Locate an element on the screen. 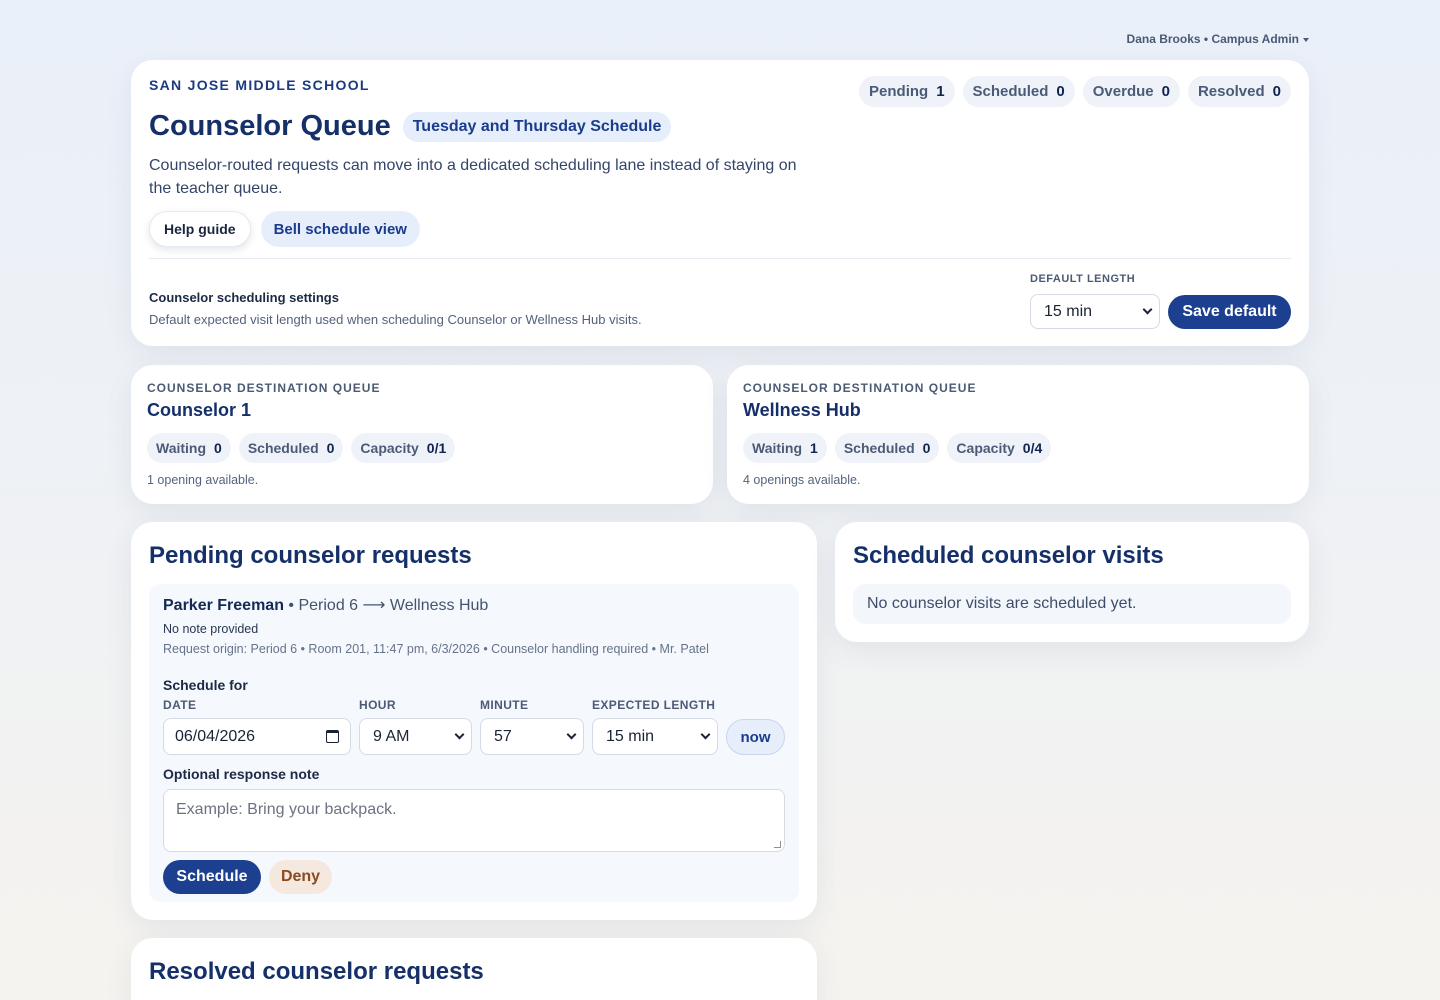 The image size is (1440, 1000). stat-value: 0/4 is located at coordinates (1032, 448).